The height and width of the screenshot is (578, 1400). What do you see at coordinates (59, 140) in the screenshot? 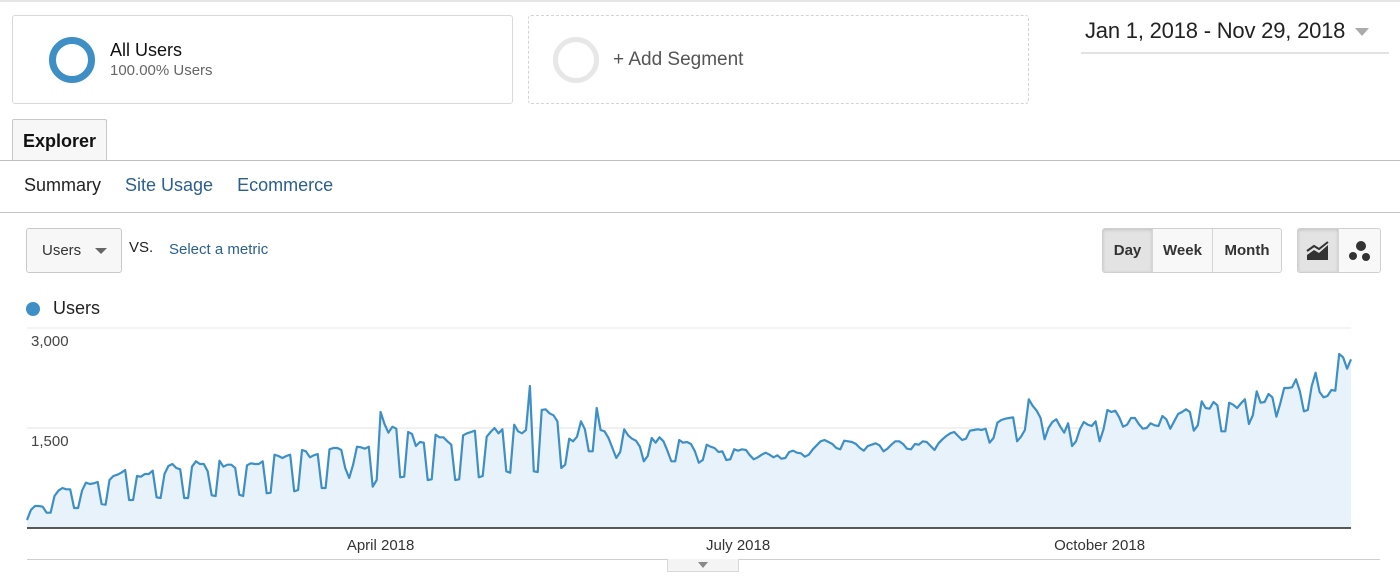
I see `tab-explorer: Explorer` at bounding box center [59, 140].